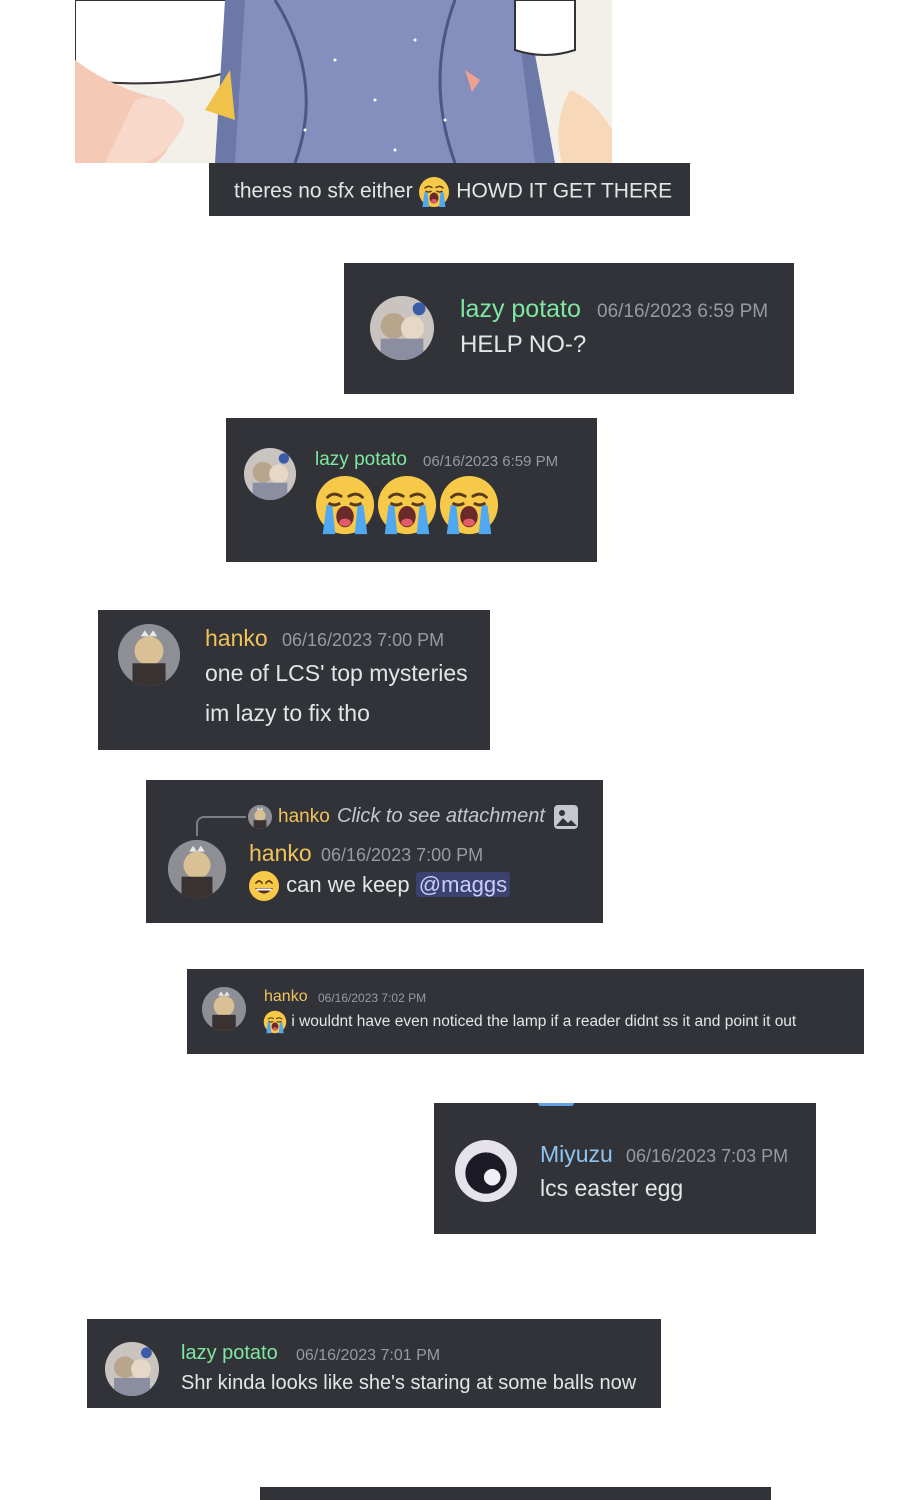 This screenshot has width=900, height=1500. I want to click on reply-avatar, so click(260, 817).